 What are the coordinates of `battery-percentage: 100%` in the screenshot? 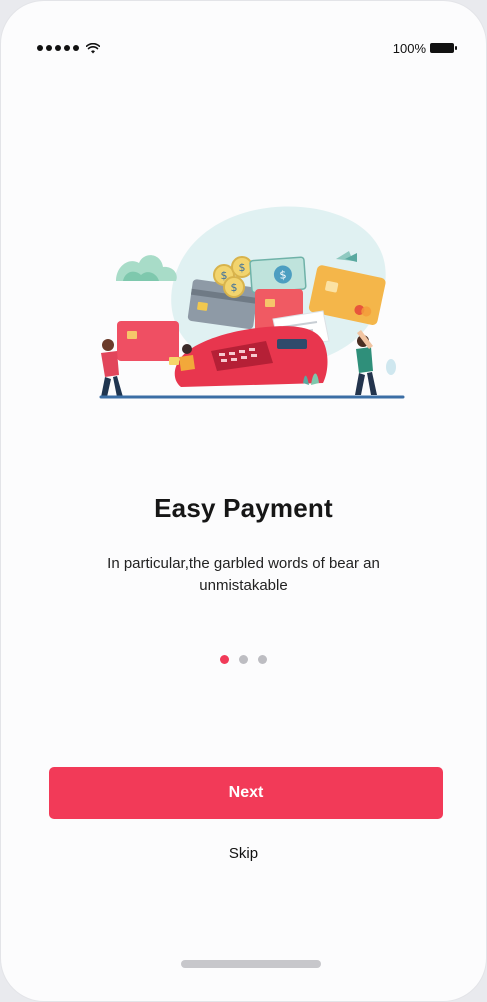 It's located at (409, 48).